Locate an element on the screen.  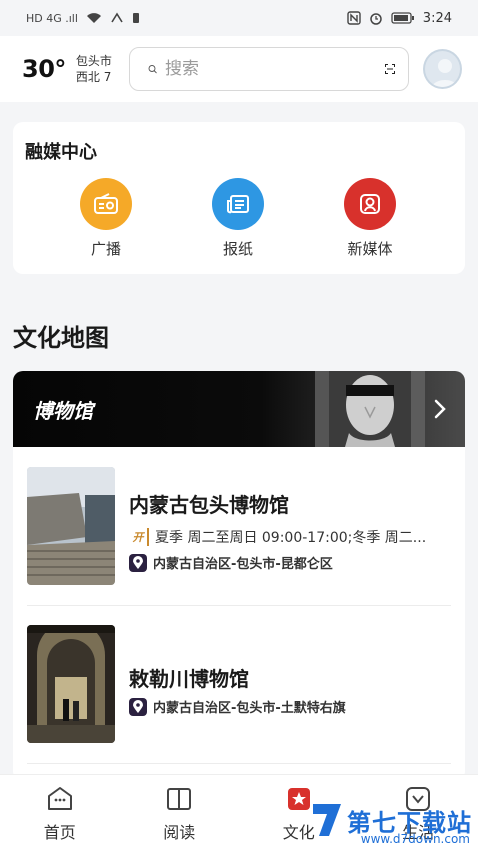
home-icon is located at coordinates (59, 798).